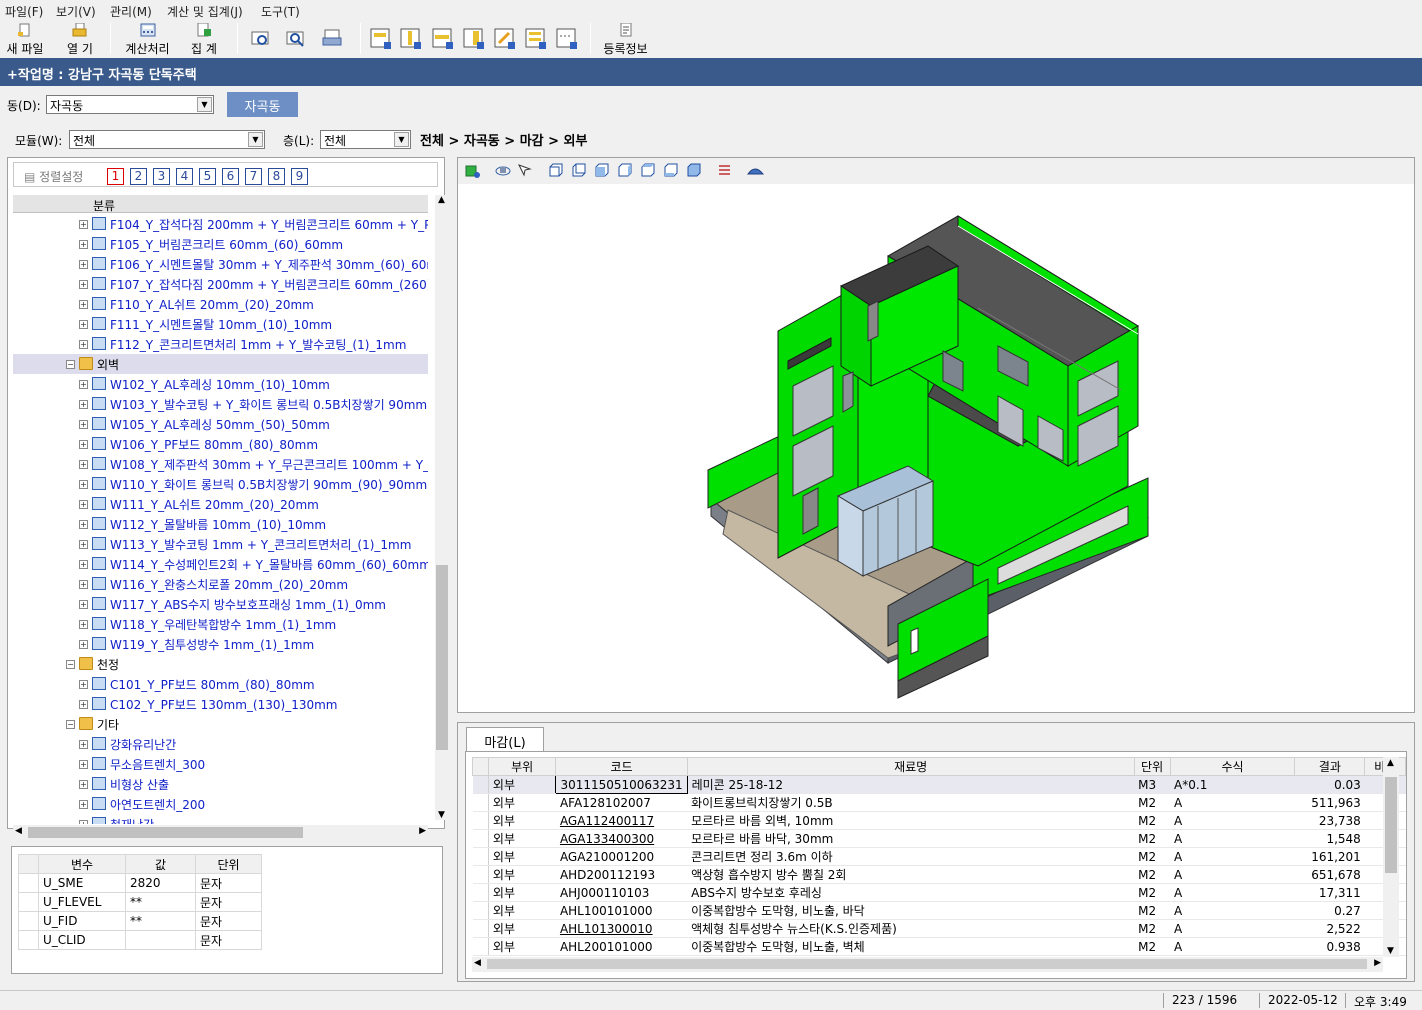  I want to click on code-cell: 3011150510063231, so click(621, 784).